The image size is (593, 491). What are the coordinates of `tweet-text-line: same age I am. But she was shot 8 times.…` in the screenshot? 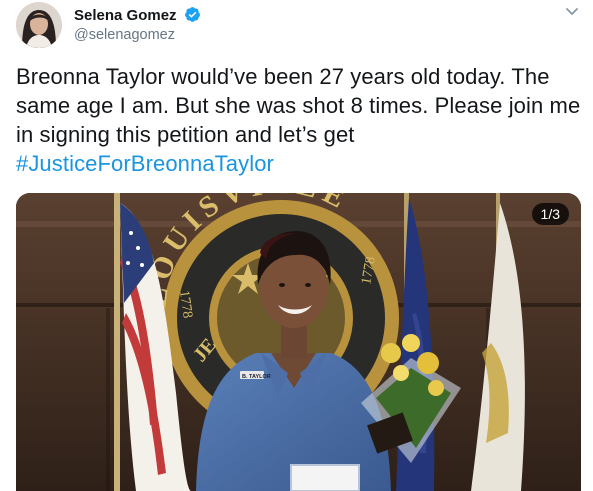 It's located at (298, 105).